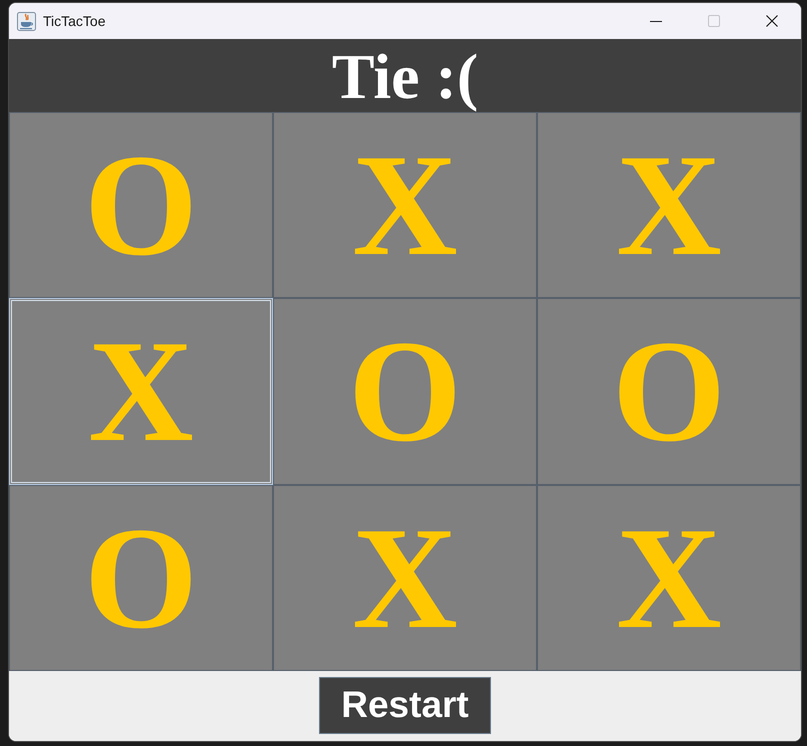 The image size is (807, 746). Describe the element at coordinates (405, 705) in the screenshot. I see `restart-button: Restart` at that location.